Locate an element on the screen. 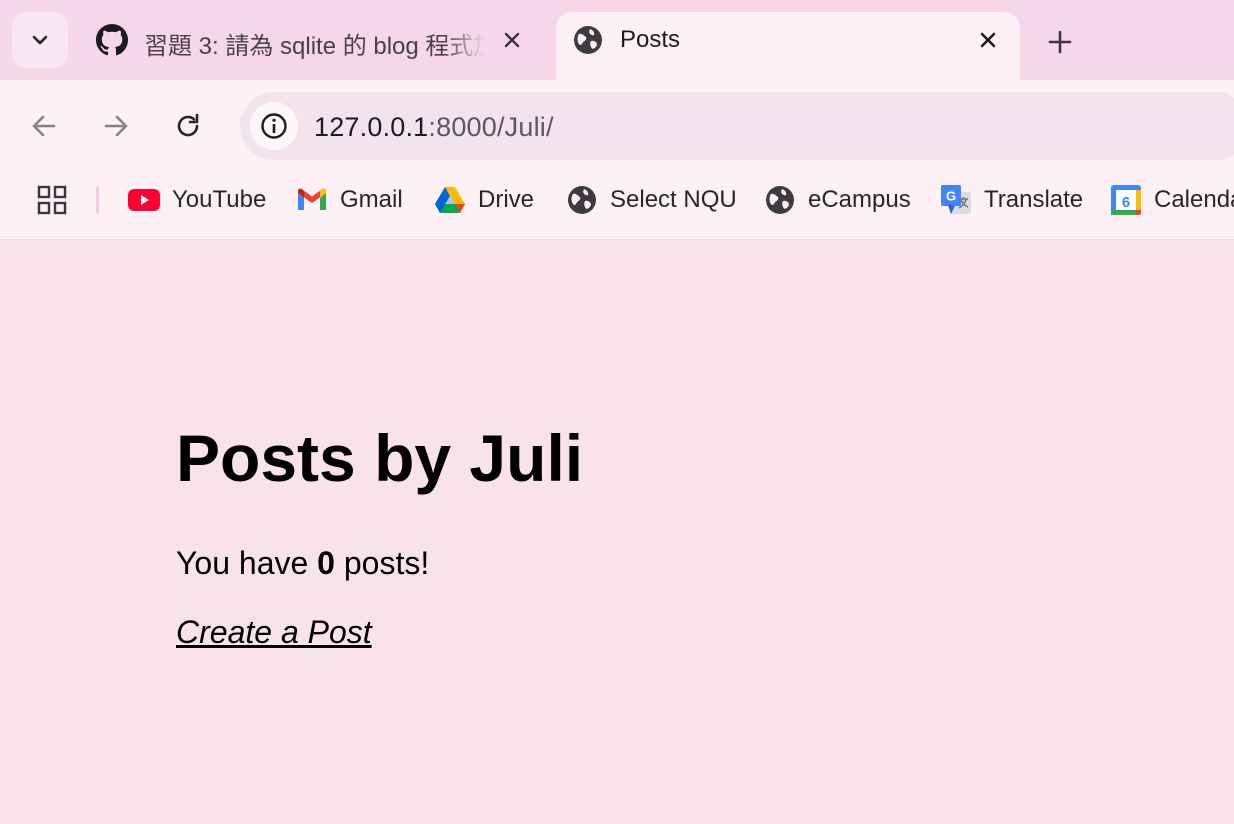 The width and height of the screenshot is (1234, 824). bookmark-label: YouTube is located at coordinates (219, 199).